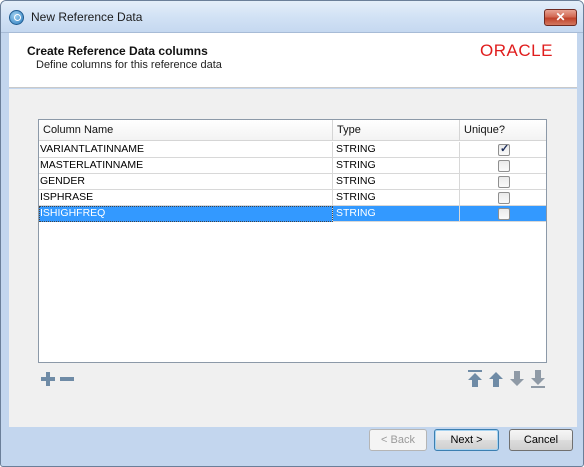  Describe the element at coordinates (186, 130) in the screenshot. I see `column-header-name: Column Name` at that location.